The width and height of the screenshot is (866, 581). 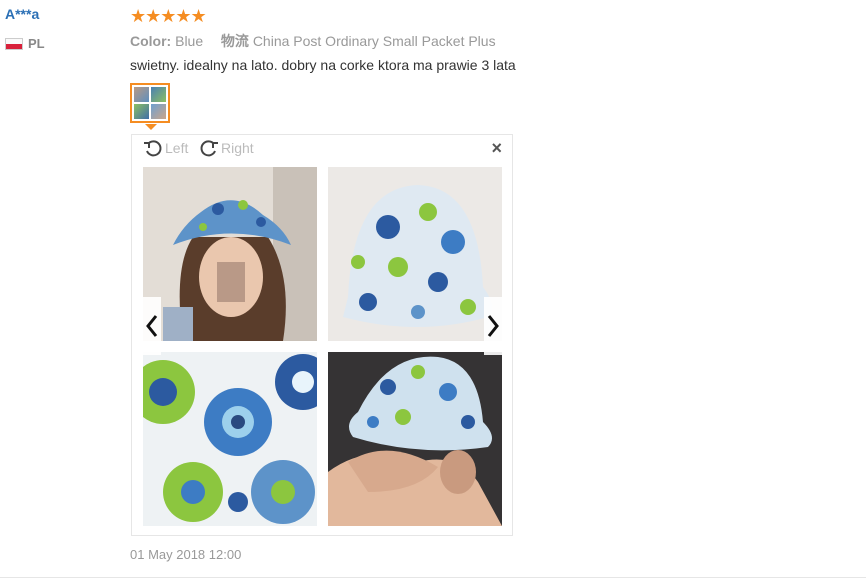 What do you see at coordinates (22, 14) in the screenshot?
I see `reviewer-name: A***a` at bounding box center [22, 14].